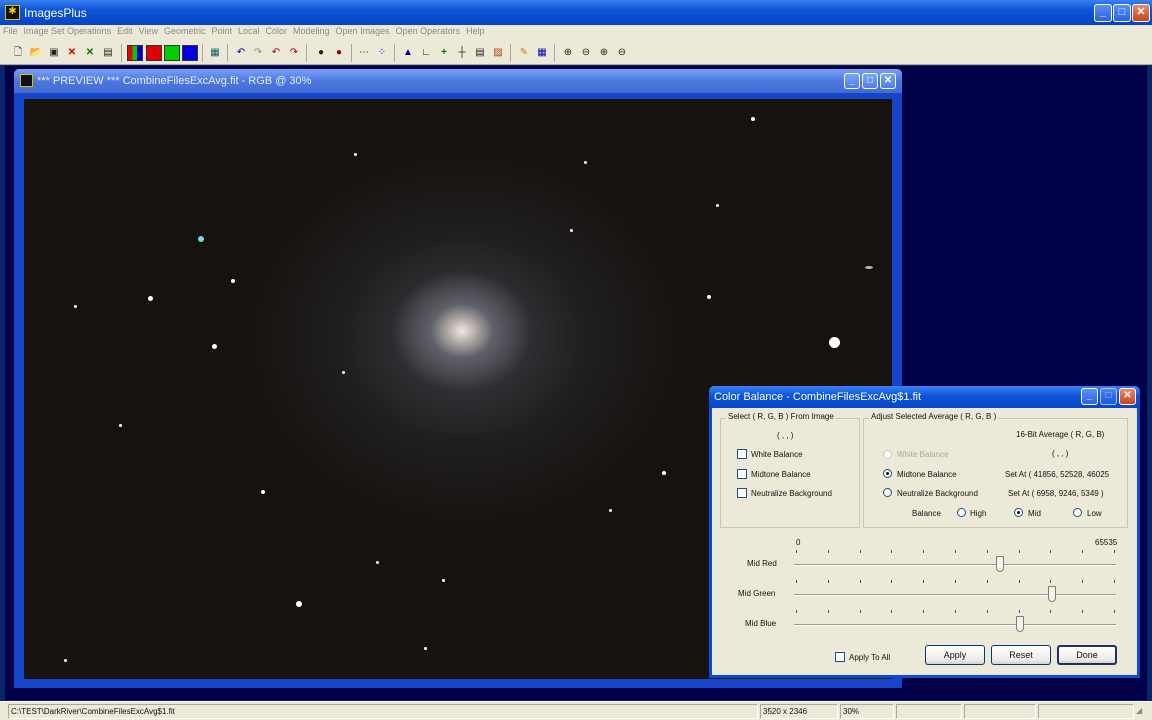 The height and width of the screenshot is (720, 1152). What do you see at coordinates (462, 53) in the screenshot?
I see `crosshair-thin-icon: ┼` at bounding box center [462, 53].